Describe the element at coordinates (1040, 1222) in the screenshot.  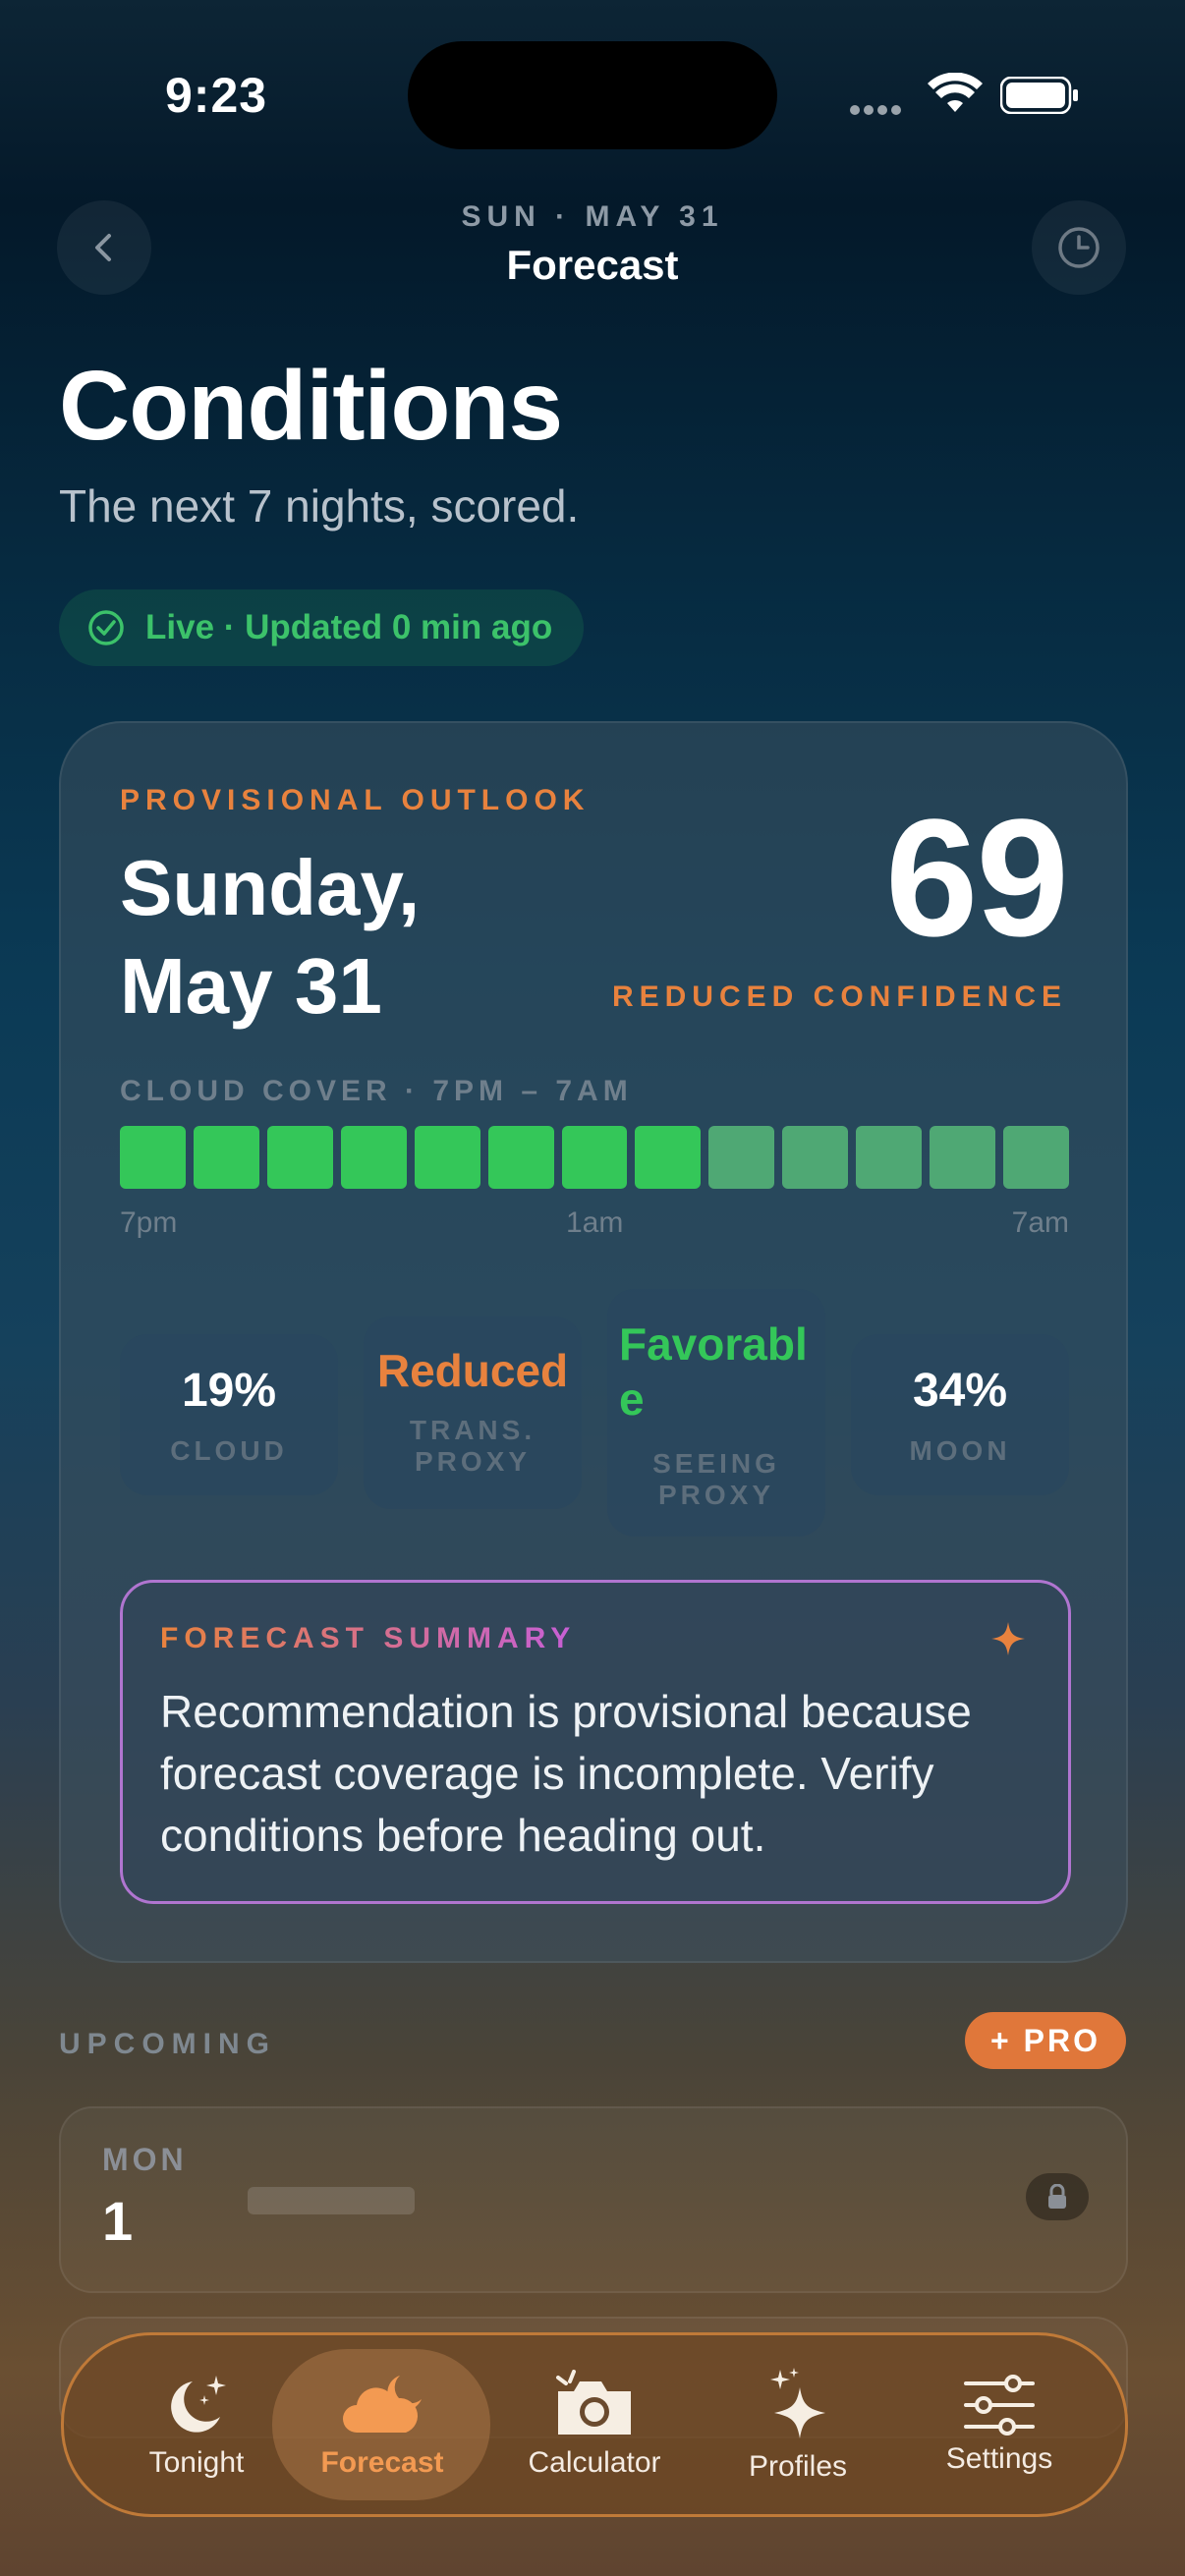
I see `tick-end: 7am` at that location.